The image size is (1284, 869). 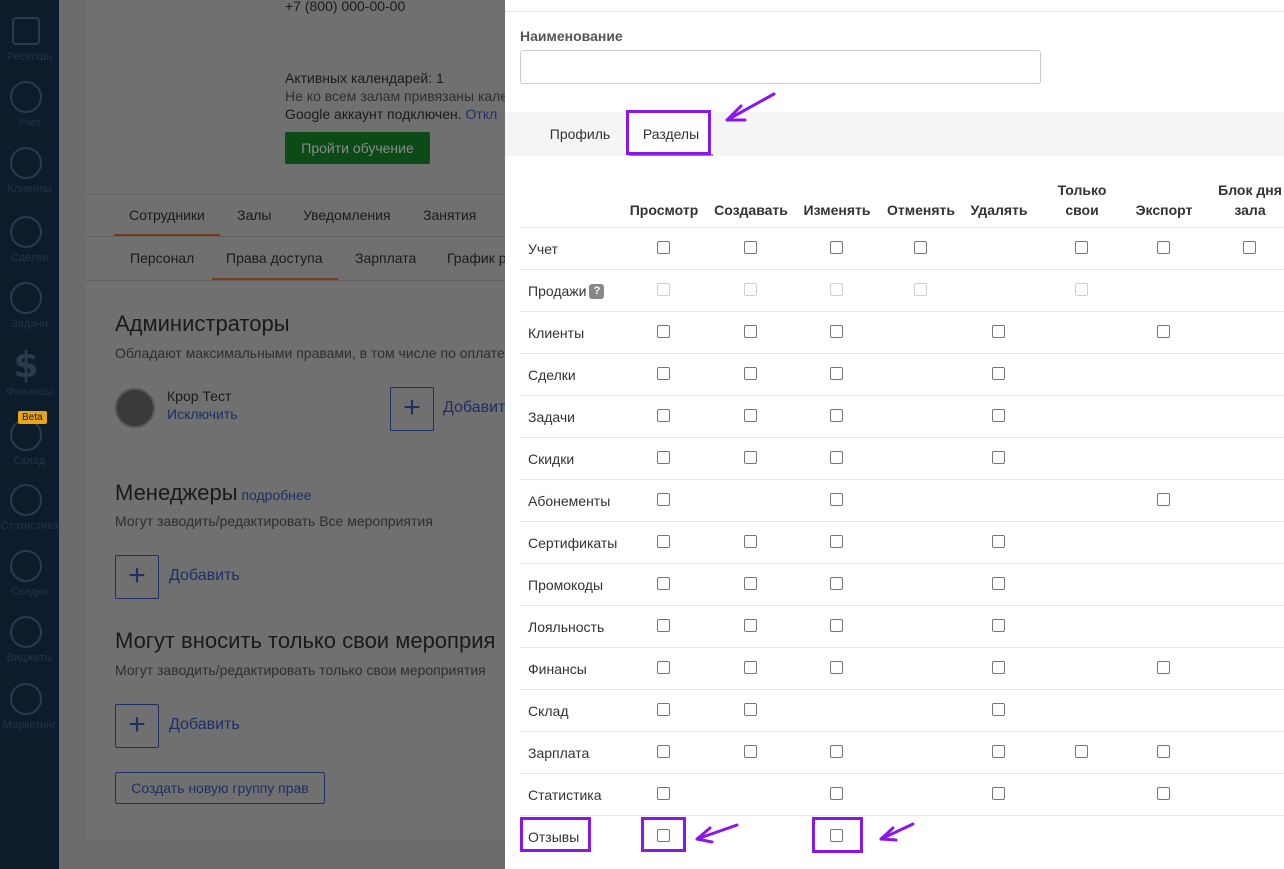 I want to click on handshake-icon, so click(x=26, y=232).